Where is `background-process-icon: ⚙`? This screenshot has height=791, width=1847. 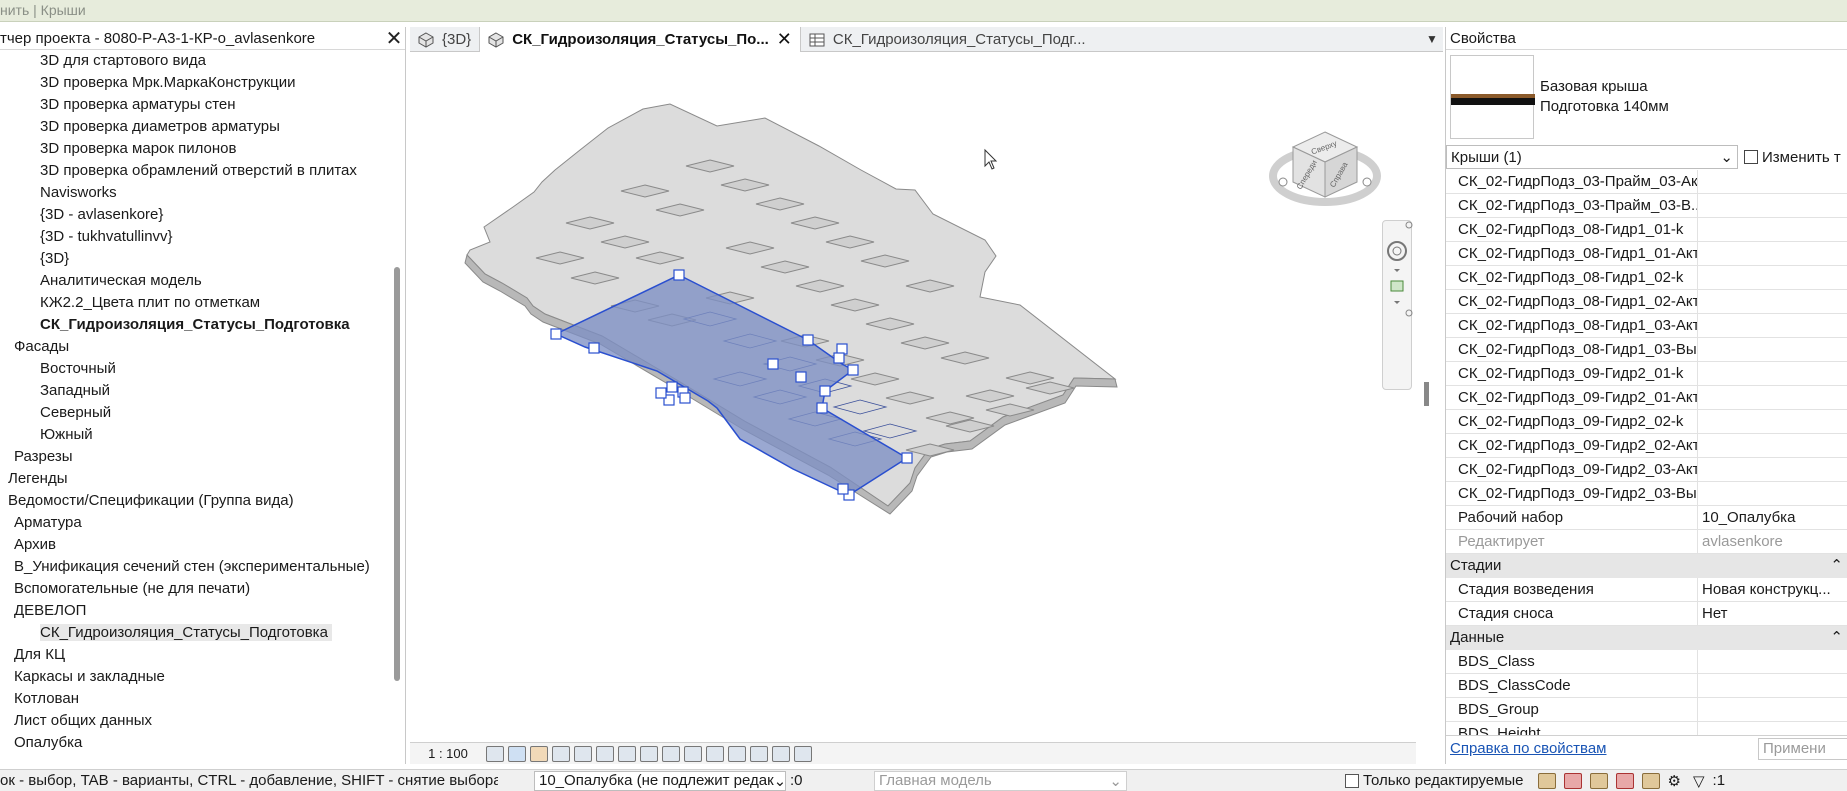
background-process-icon: ⚙ is located at coordinates (1674, 781).